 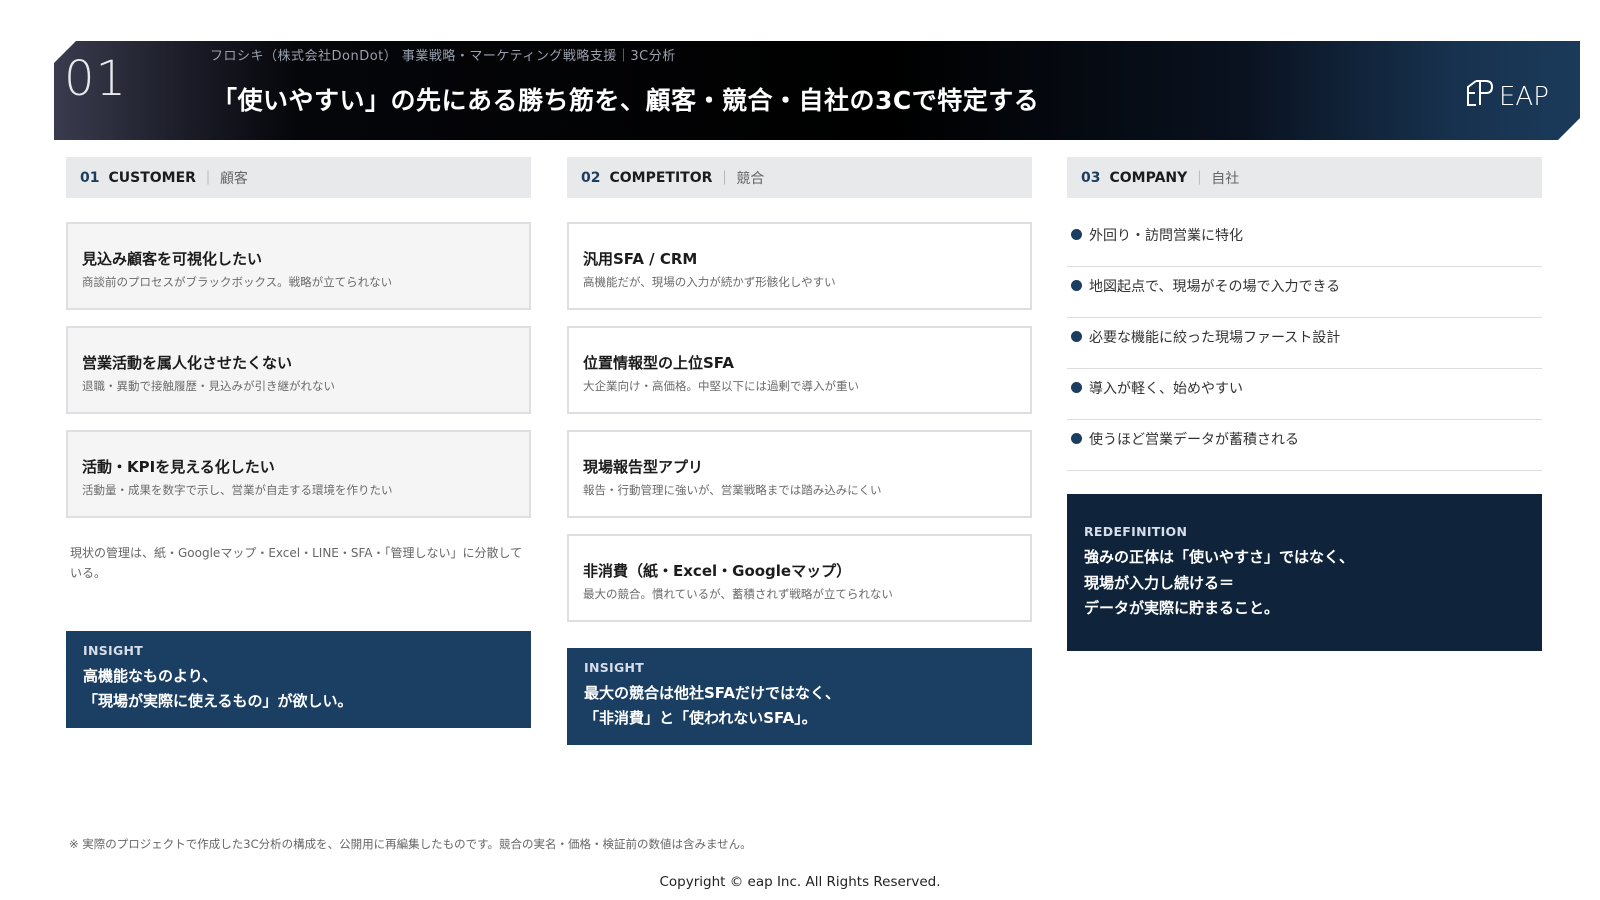 I want to click on company-label-en: COMPANY, so click(x=1148, y=177).